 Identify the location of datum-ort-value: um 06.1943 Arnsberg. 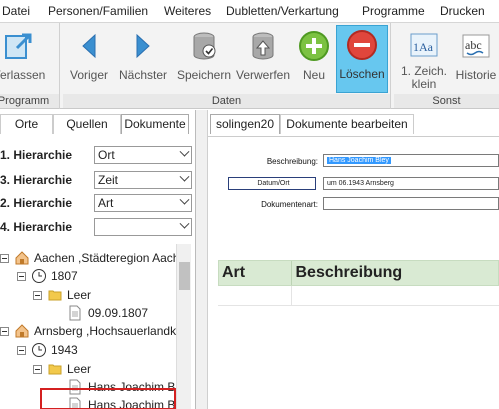
(360, 183).